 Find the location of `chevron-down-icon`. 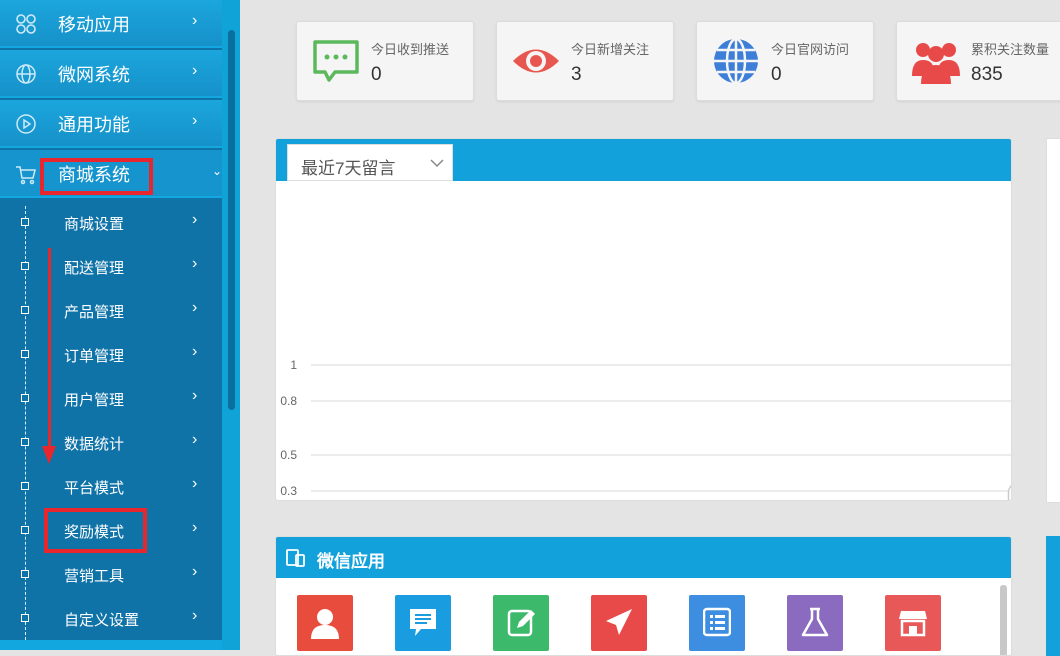

chevron-down-icon is located at coordinates (437, 163).